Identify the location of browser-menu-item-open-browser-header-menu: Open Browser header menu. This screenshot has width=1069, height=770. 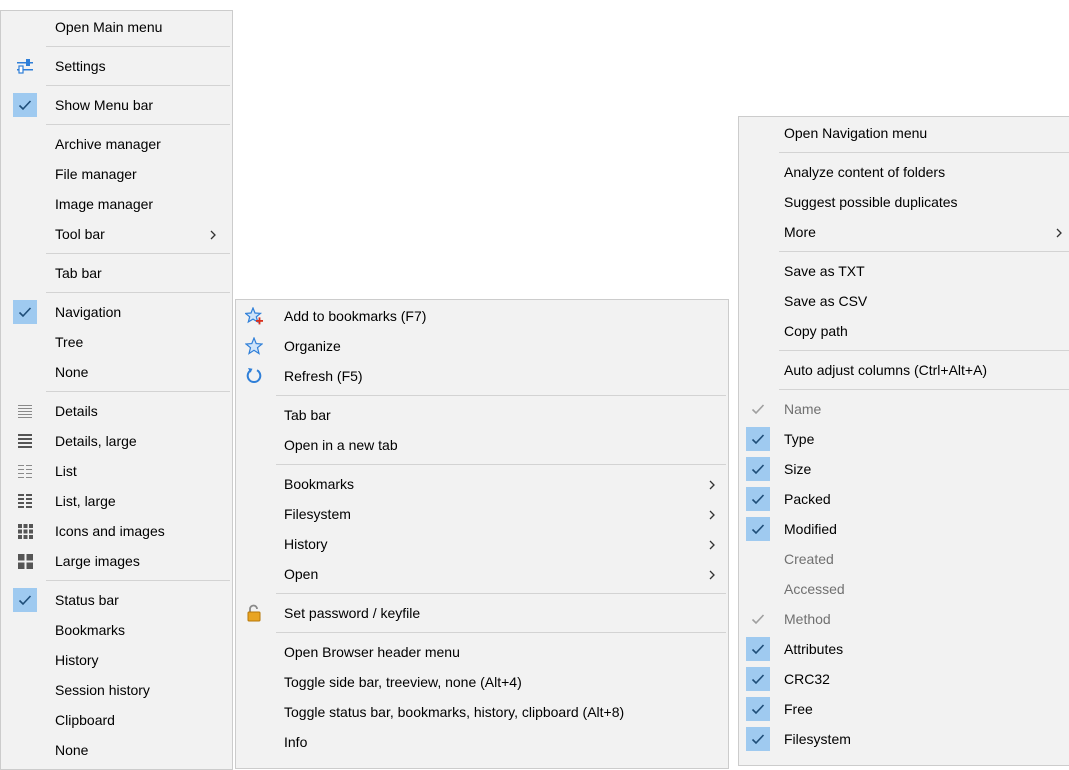
(482, 652).